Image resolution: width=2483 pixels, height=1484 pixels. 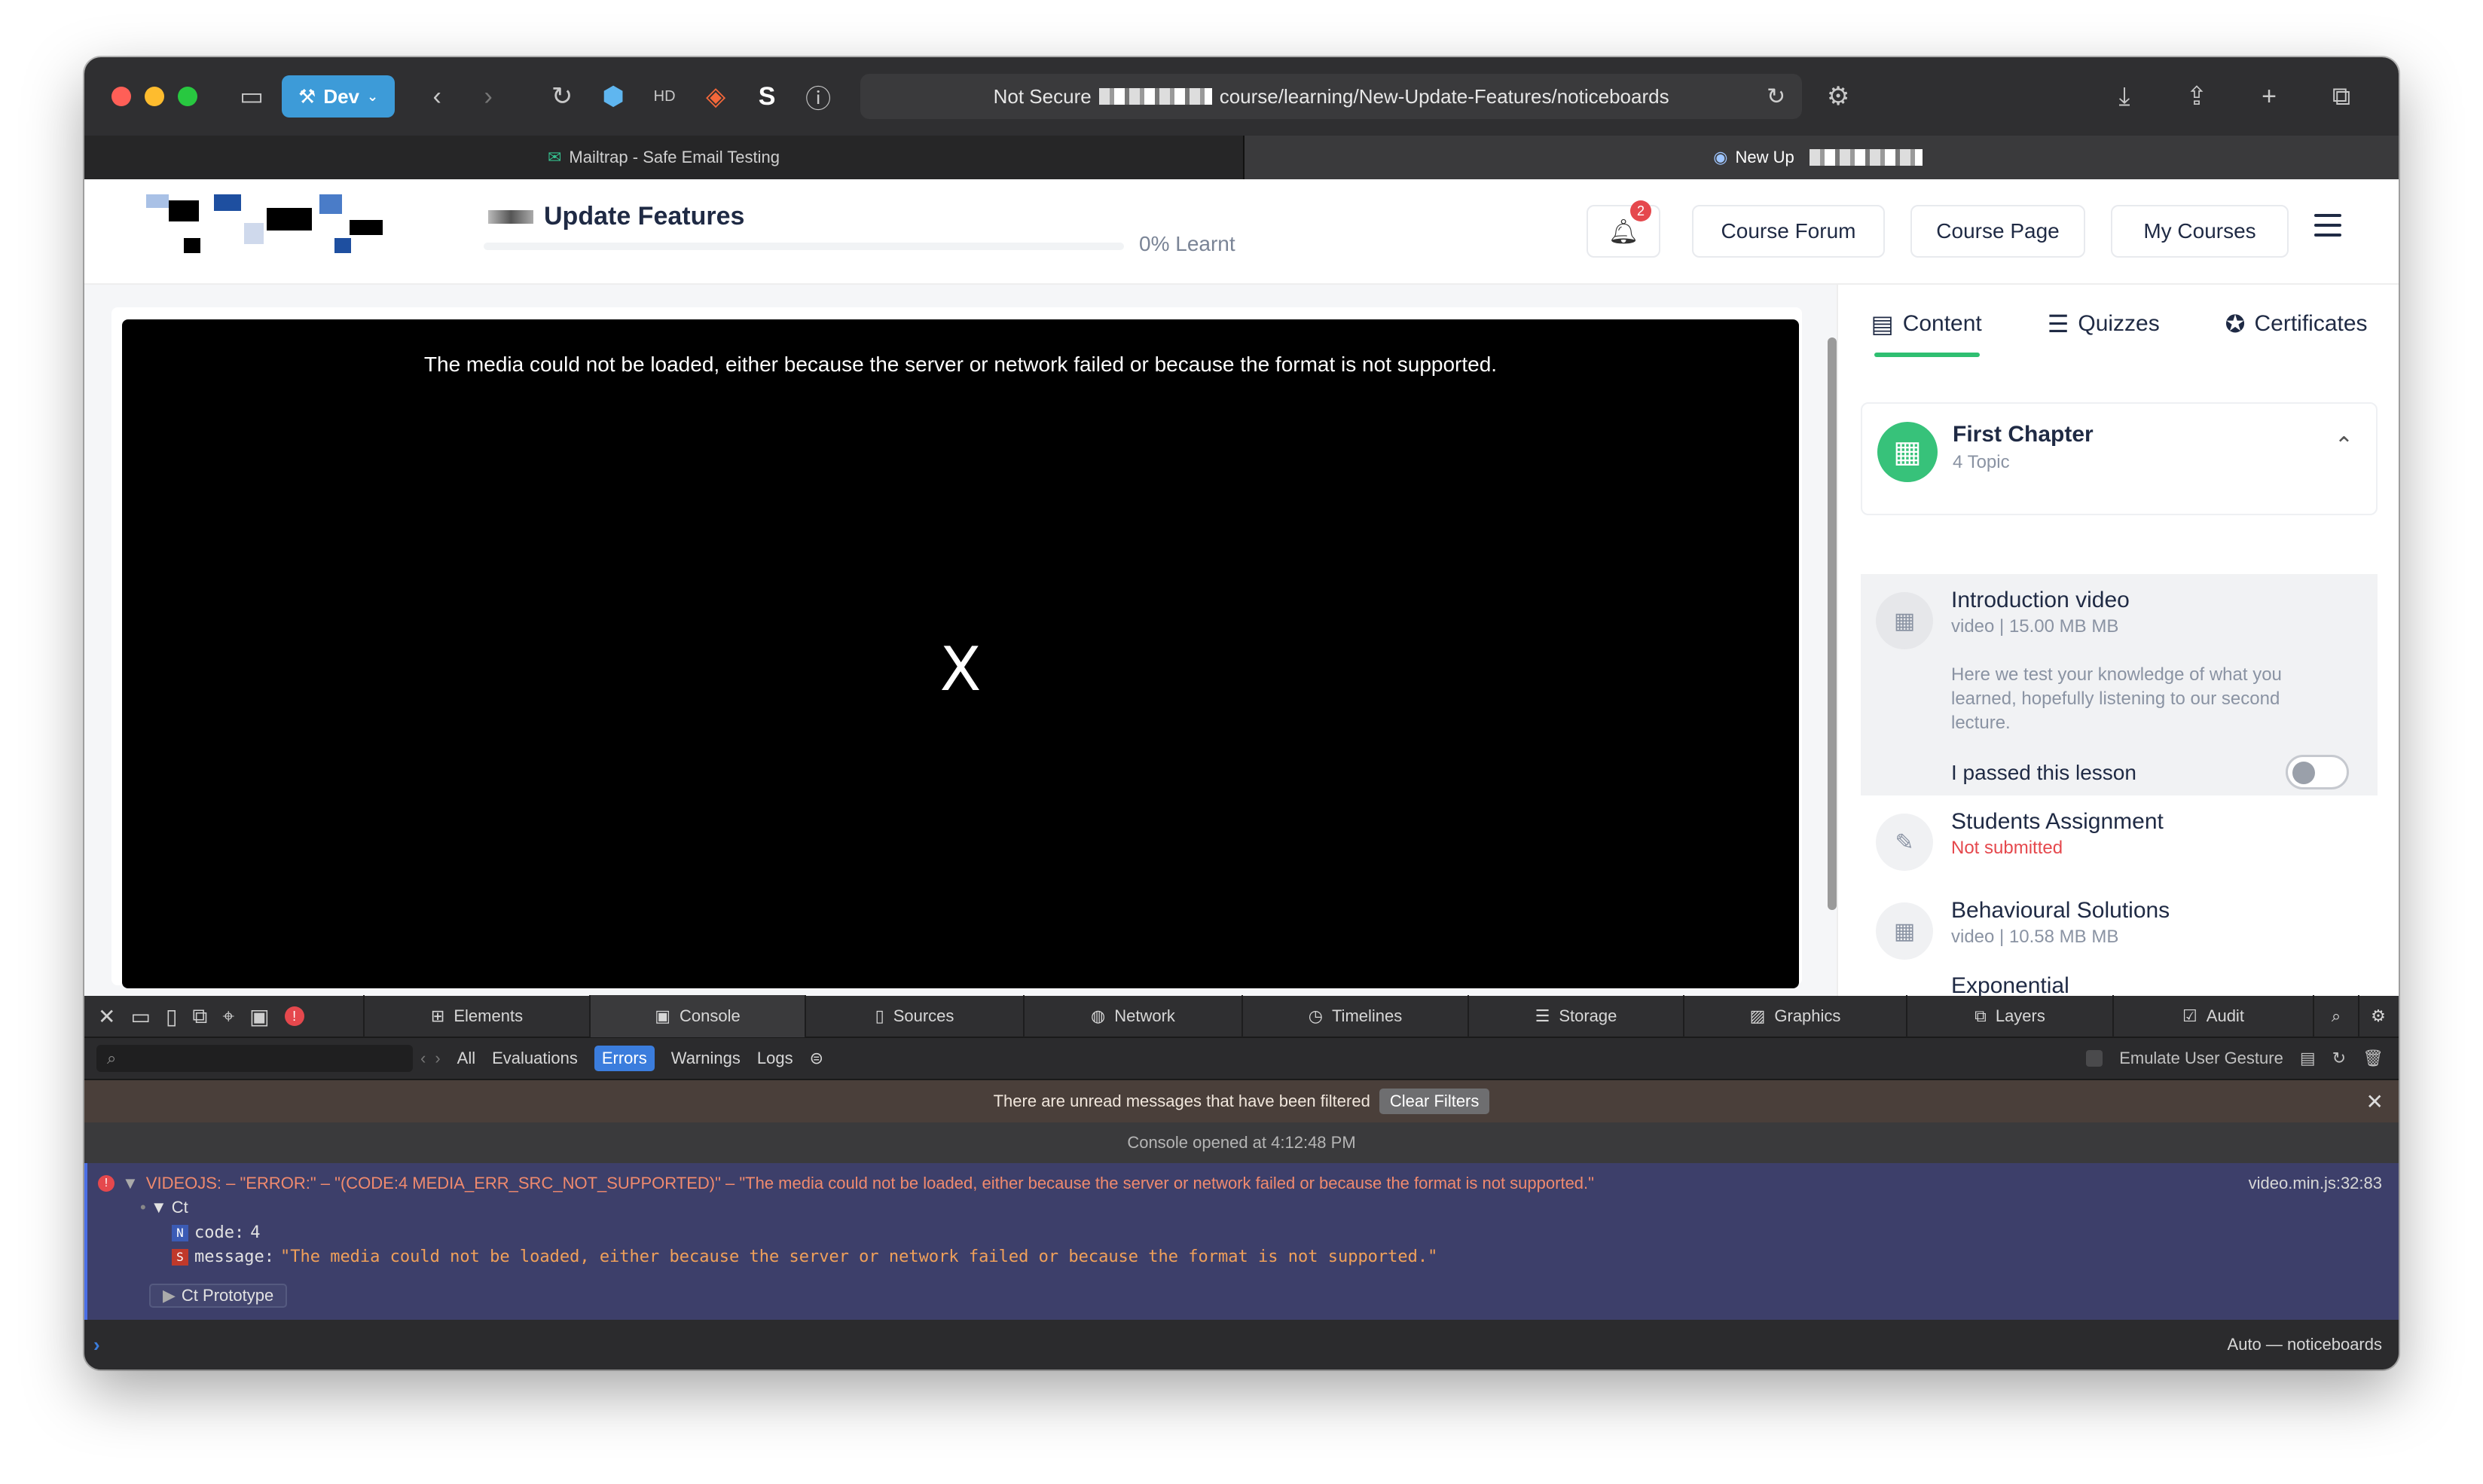 I want to click on tab-label: Storage, so click(x=1588, y=1015).